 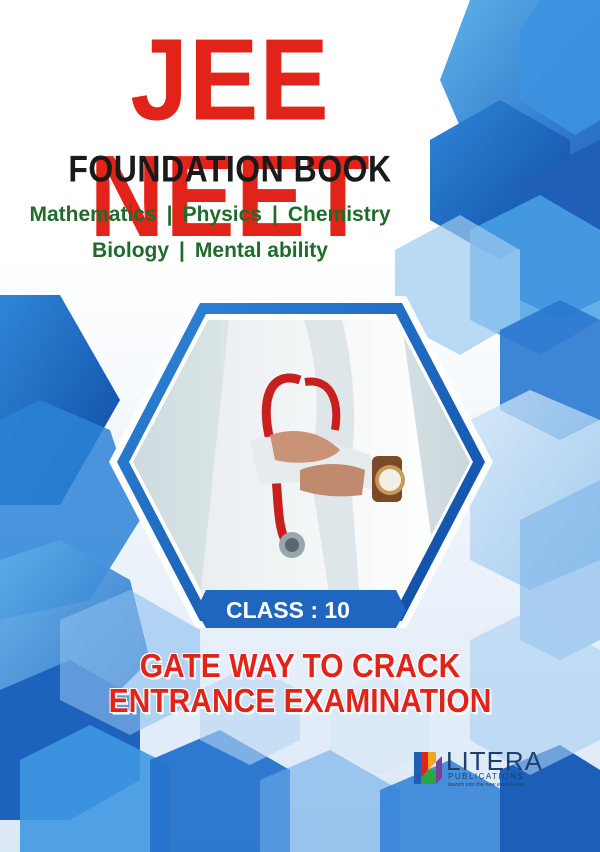 I want to click on subjects-row-1: Mathematics | Physics | Chemistry, so click(x=210, y=215).